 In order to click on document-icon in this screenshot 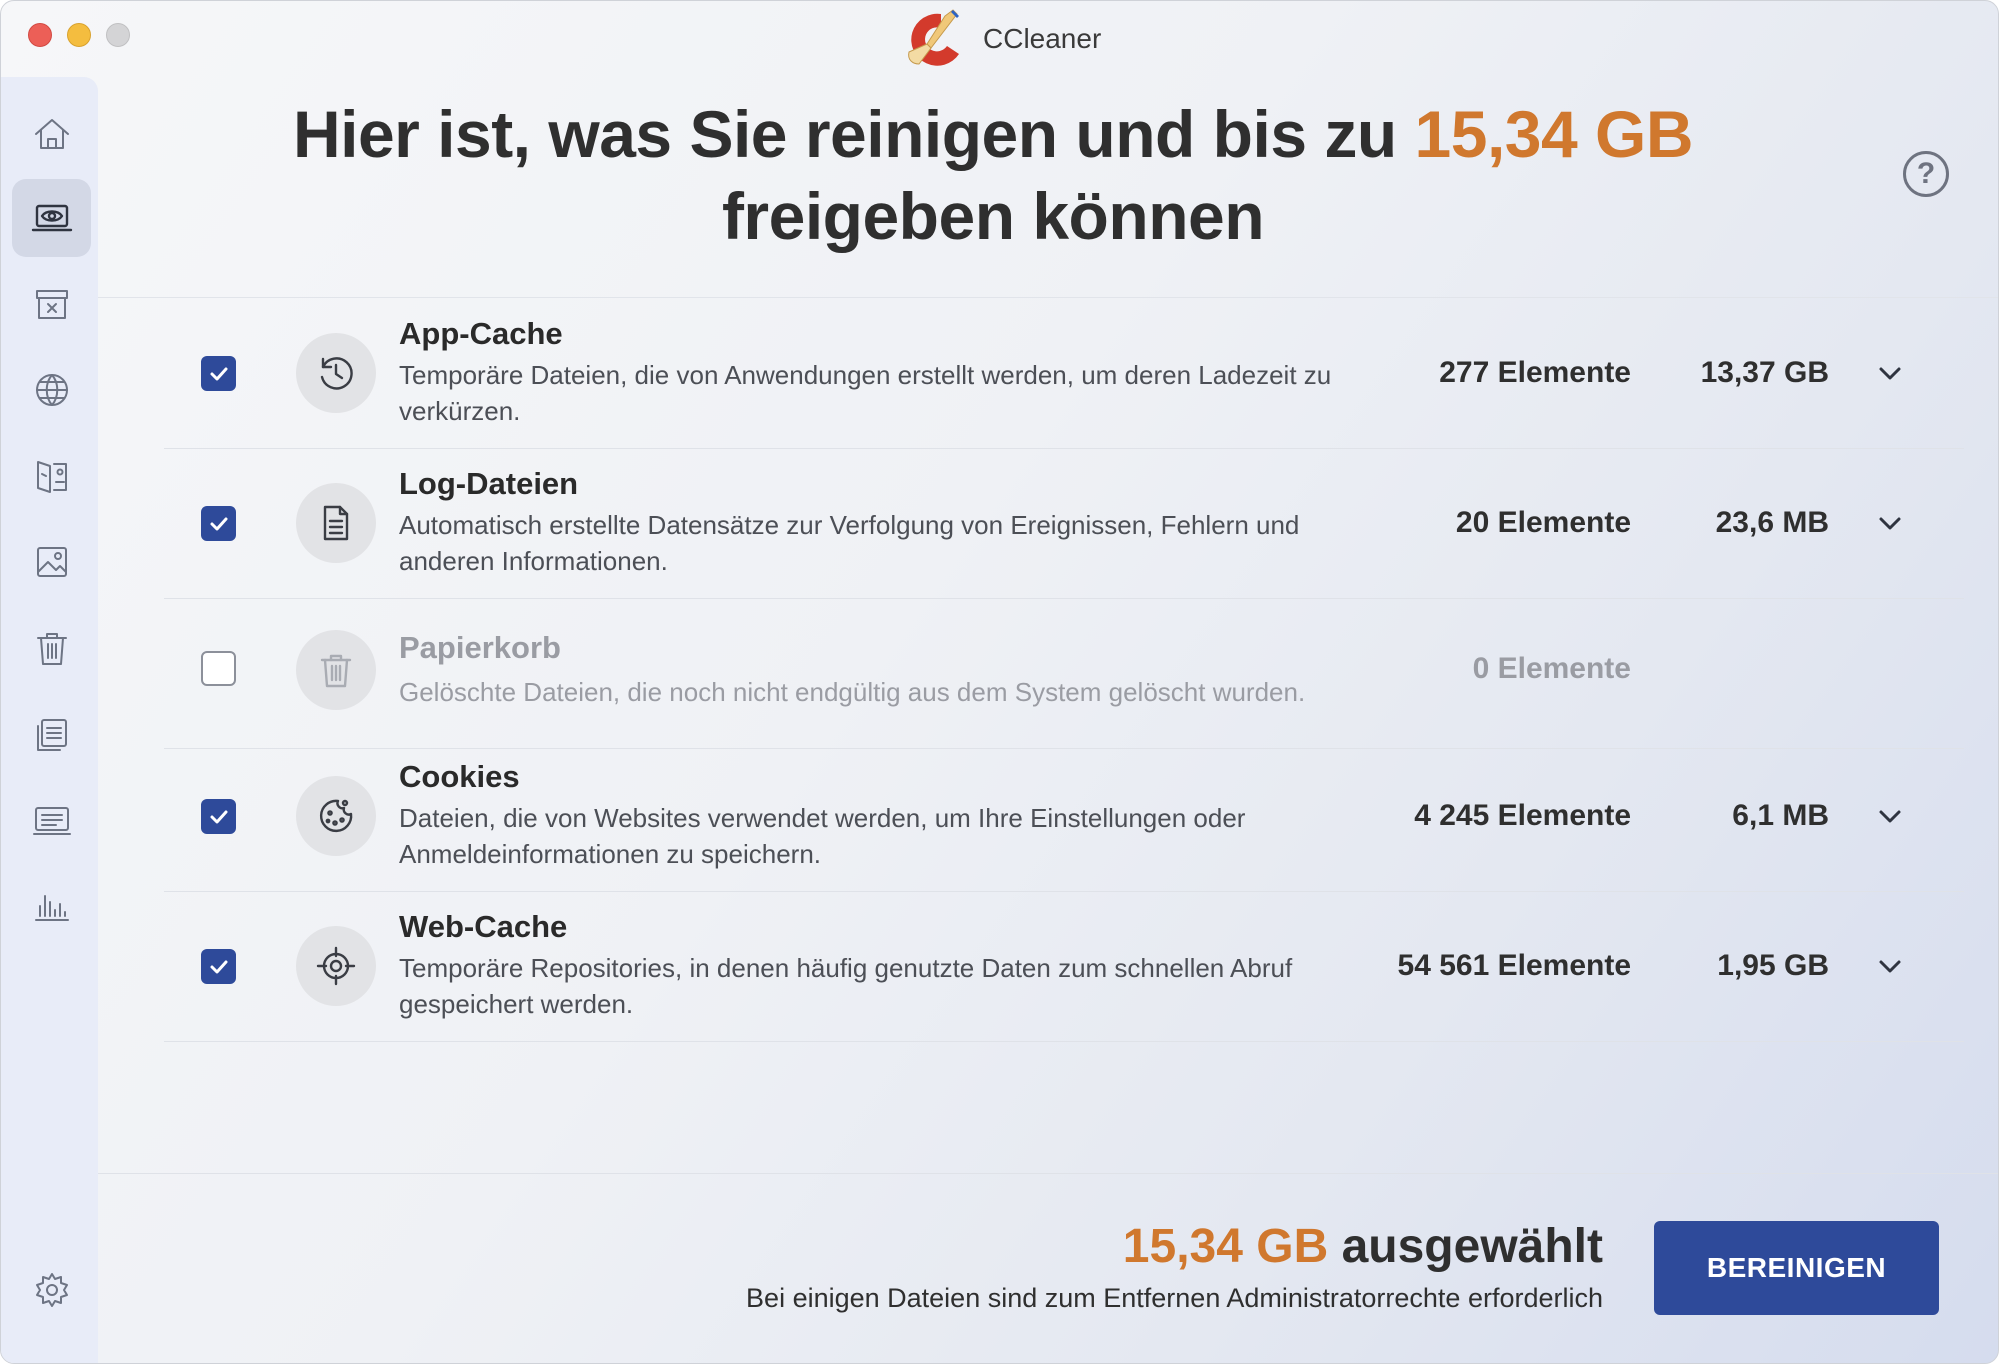, I will do `click(336, 523)`.